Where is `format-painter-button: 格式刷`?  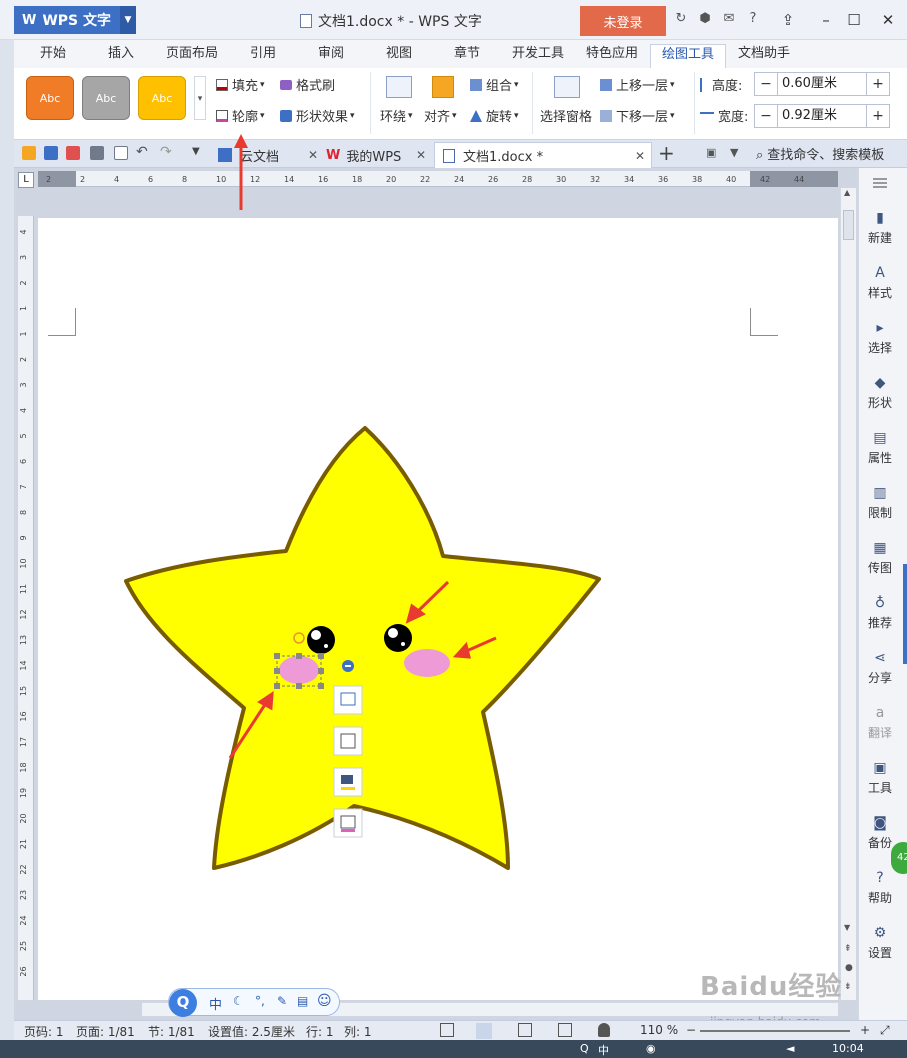
format-painter-button: 格式刷 is located at coordinates (307, 84).